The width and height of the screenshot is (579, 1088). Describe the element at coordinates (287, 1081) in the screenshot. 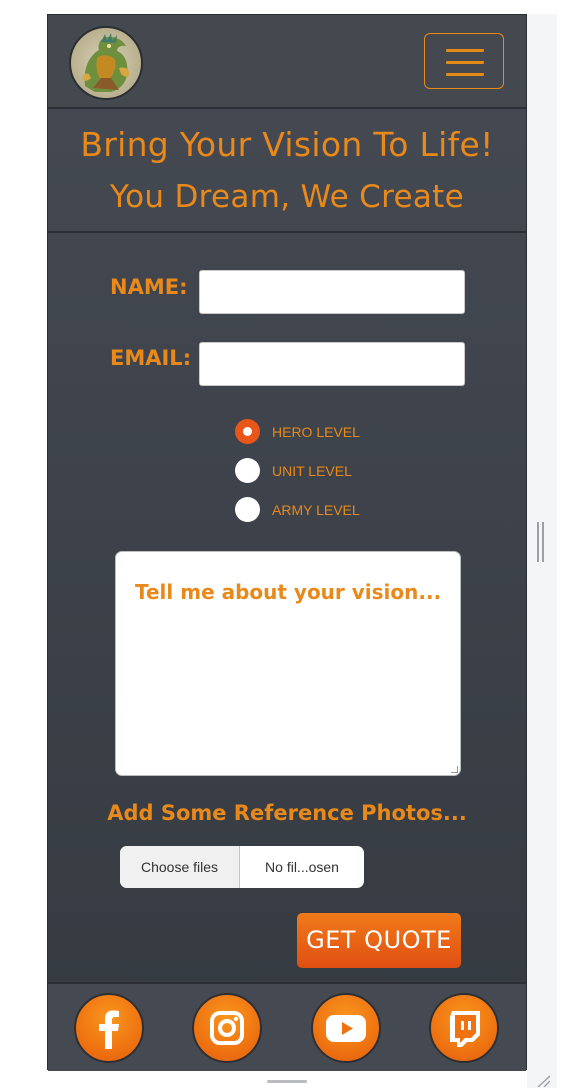

I see `bottom-drag-handle` at that location.